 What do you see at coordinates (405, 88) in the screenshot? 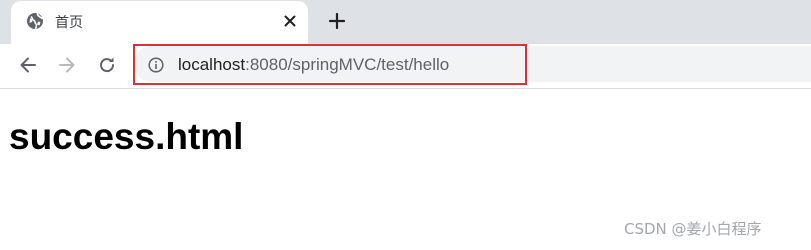
I see `toolbar-divider` at bounding box center [405, 88].